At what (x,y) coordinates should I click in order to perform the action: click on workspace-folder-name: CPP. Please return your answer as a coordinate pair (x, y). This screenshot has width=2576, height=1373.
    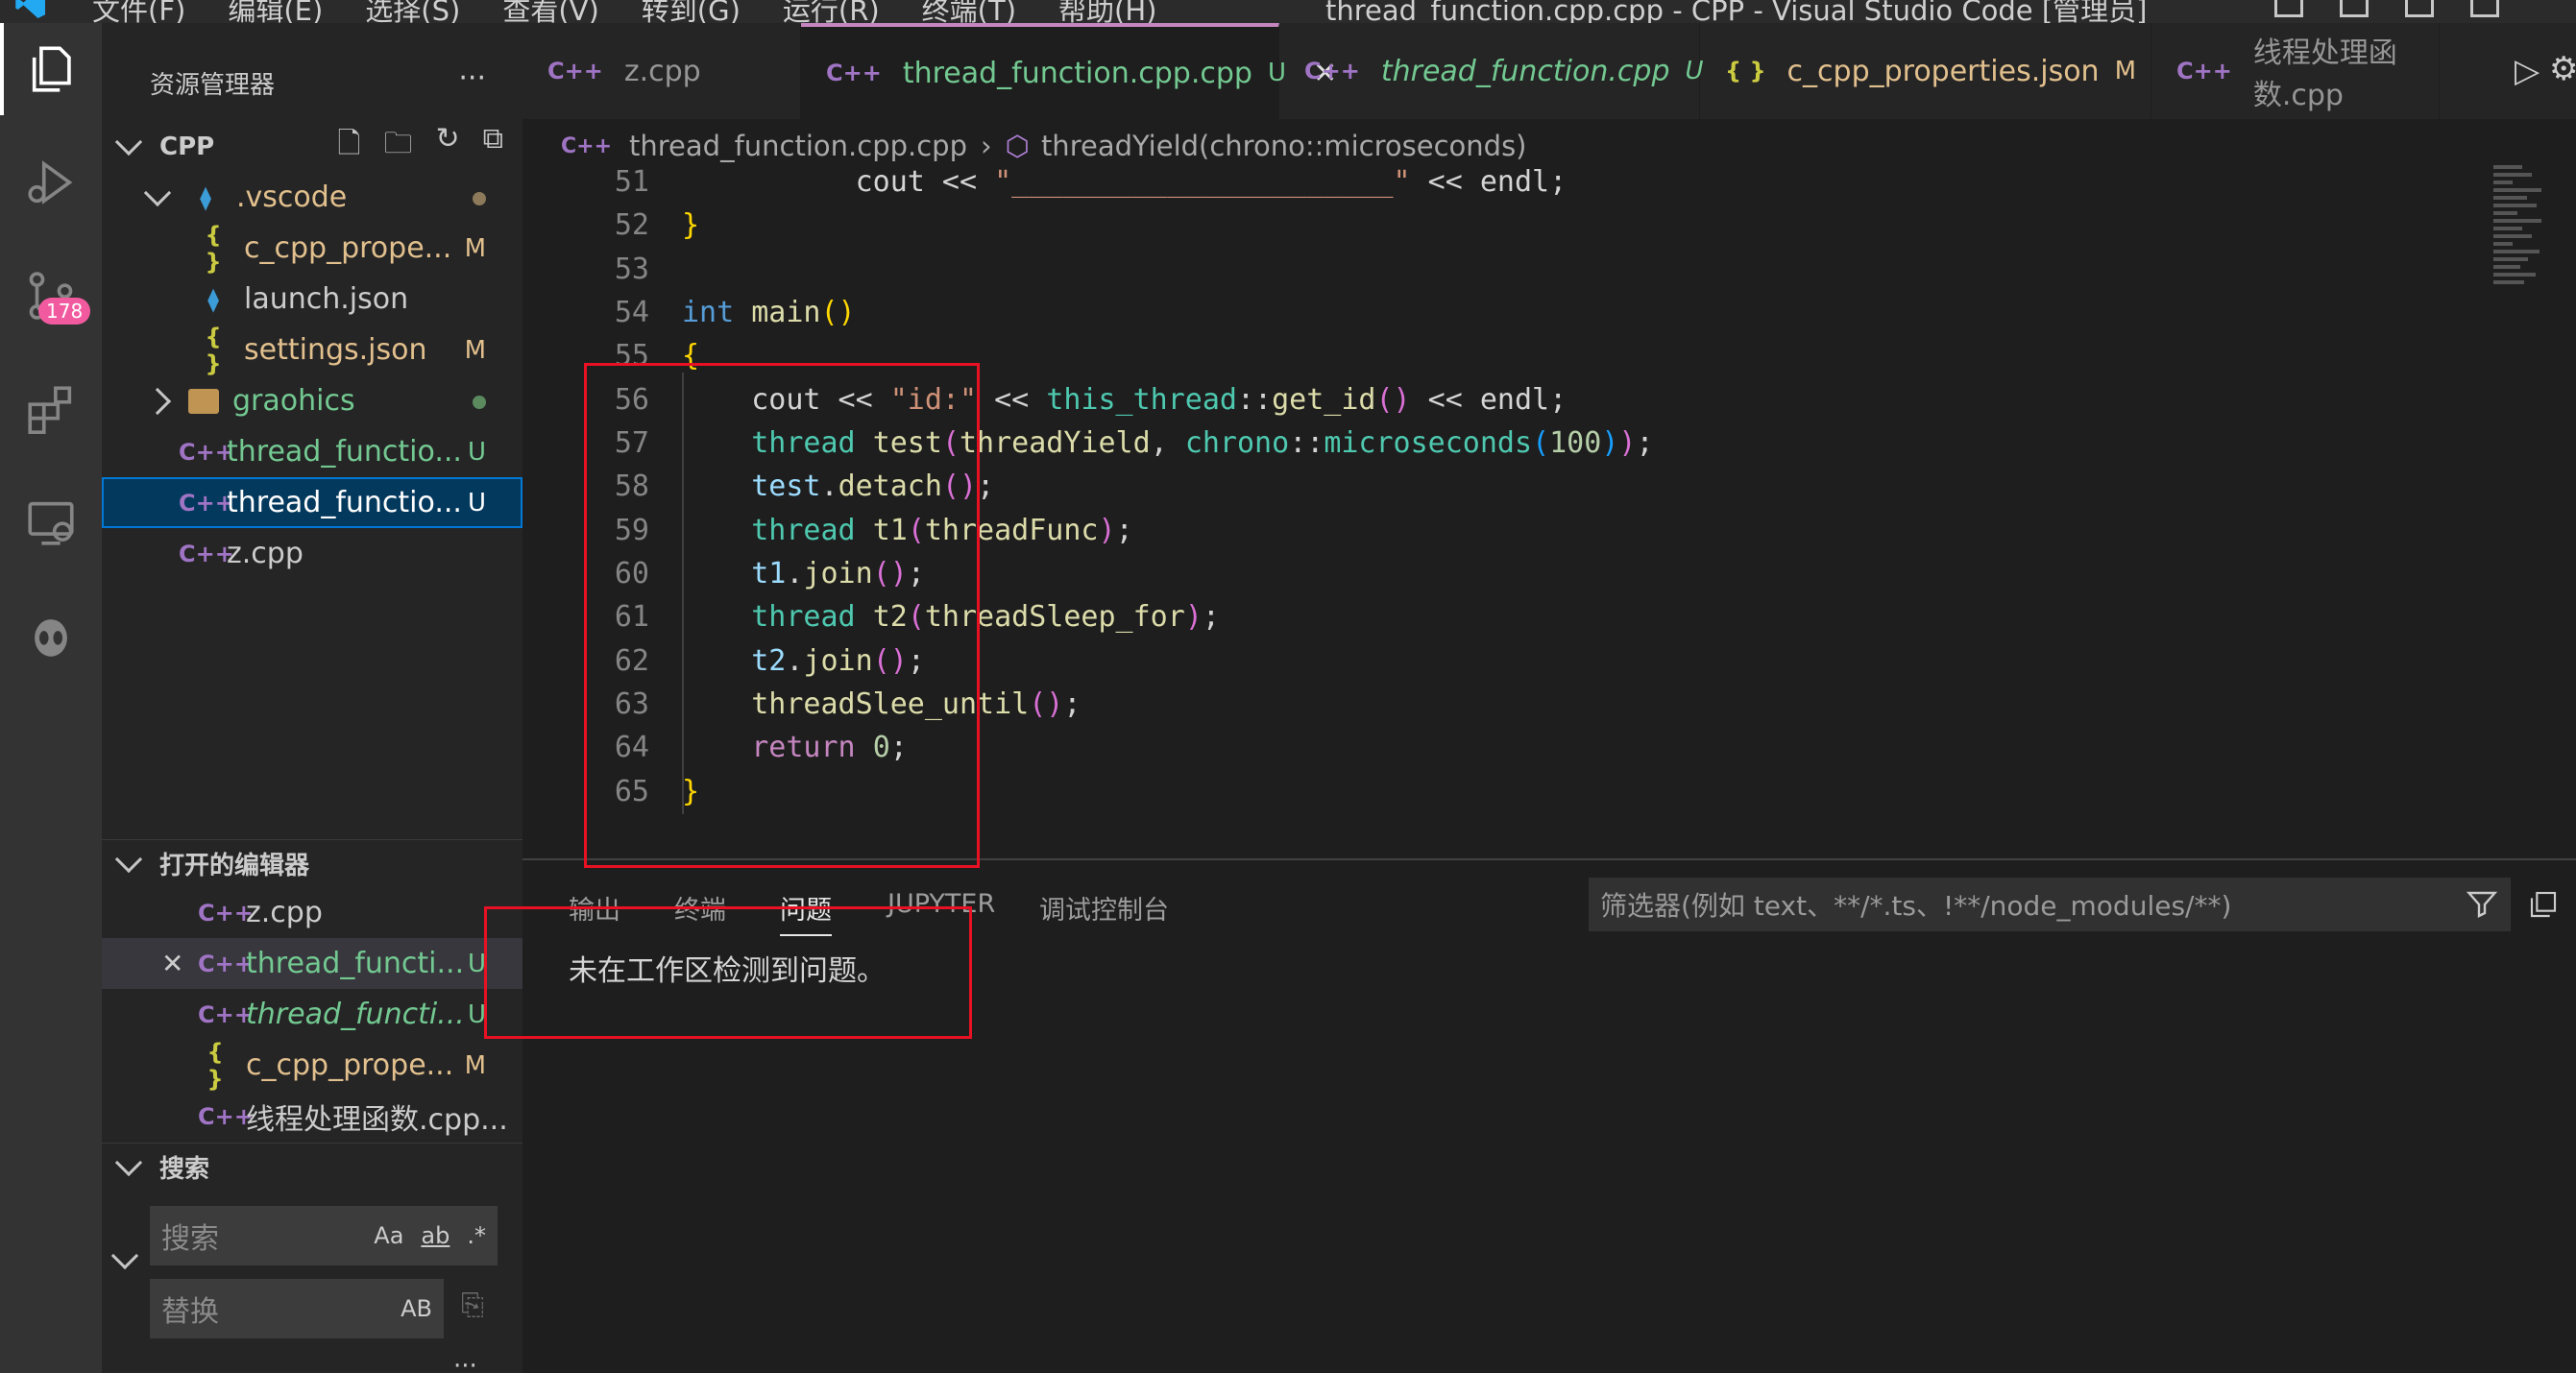
    Looking at the image, I should click on (187, 146).